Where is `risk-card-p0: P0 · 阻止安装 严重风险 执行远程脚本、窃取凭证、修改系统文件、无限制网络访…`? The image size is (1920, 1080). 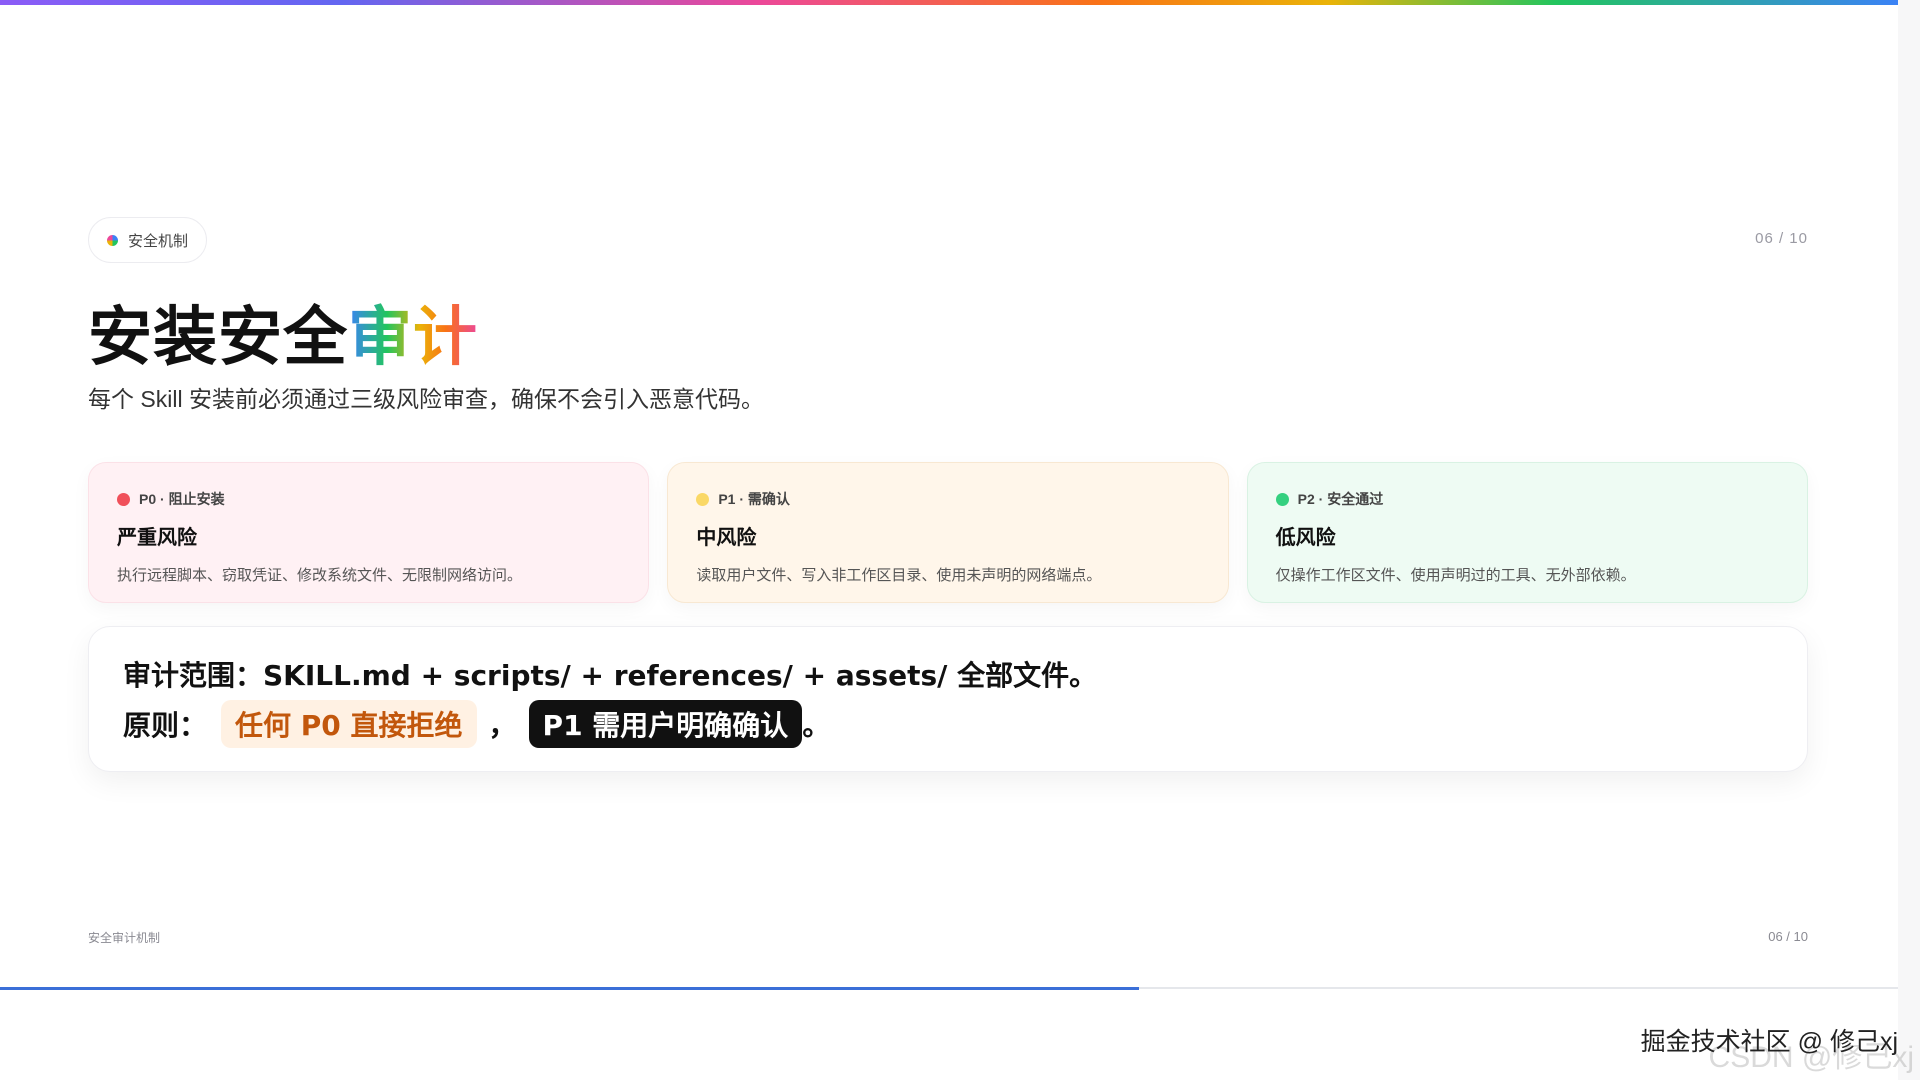 risk-card-p0: P0 · 阻止安装 严重风险 执行远程脚本、窃取凭证、修改系统文件、无限制网络访… is located at coordinates (369, 532).